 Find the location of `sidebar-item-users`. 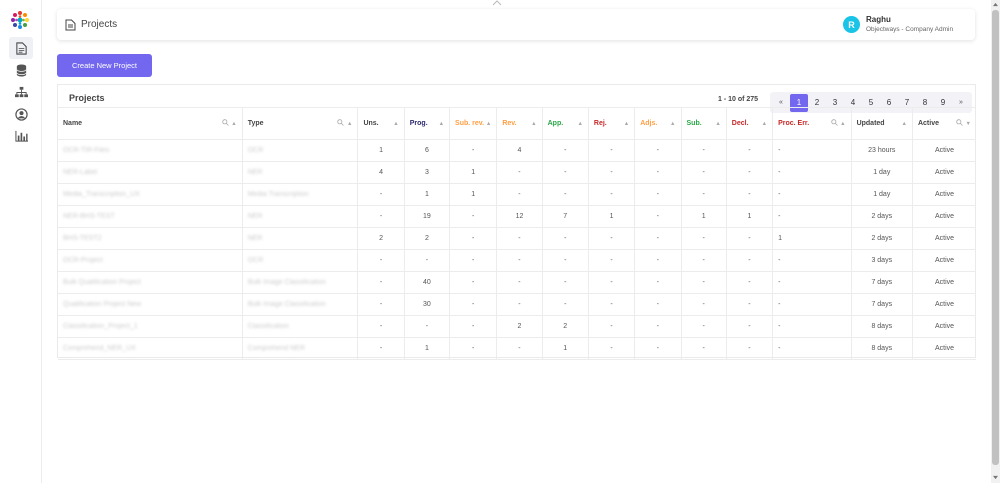

sidebar-item-users is located at coordinates (21, 114).